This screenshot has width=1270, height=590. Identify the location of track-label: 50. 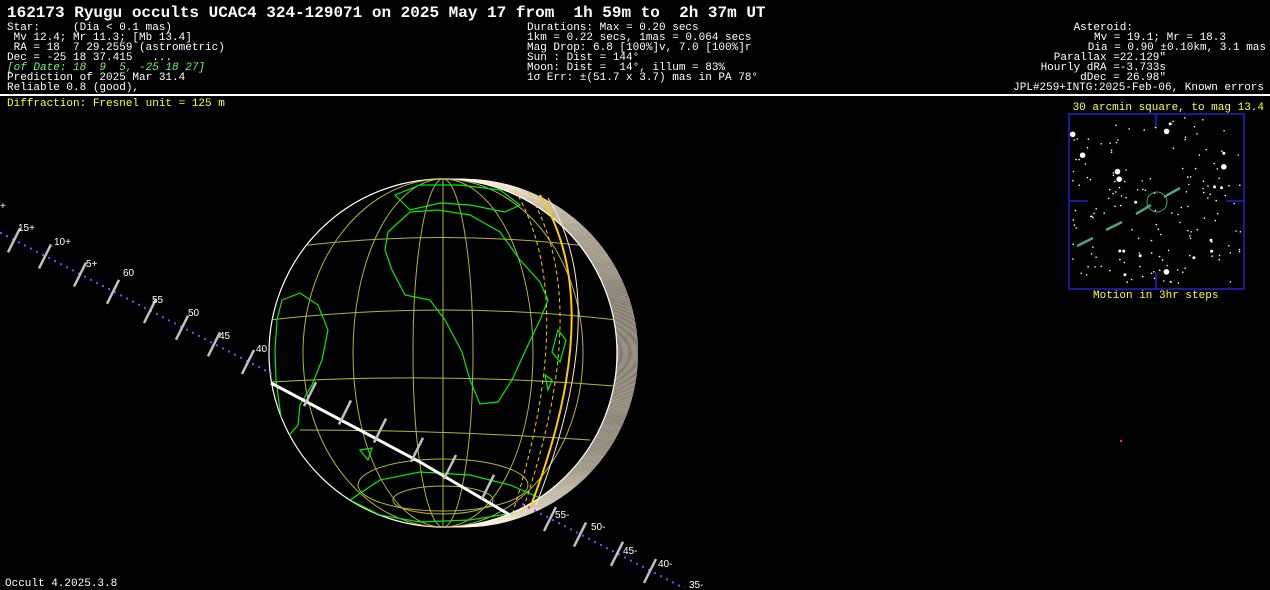
(194, 313).